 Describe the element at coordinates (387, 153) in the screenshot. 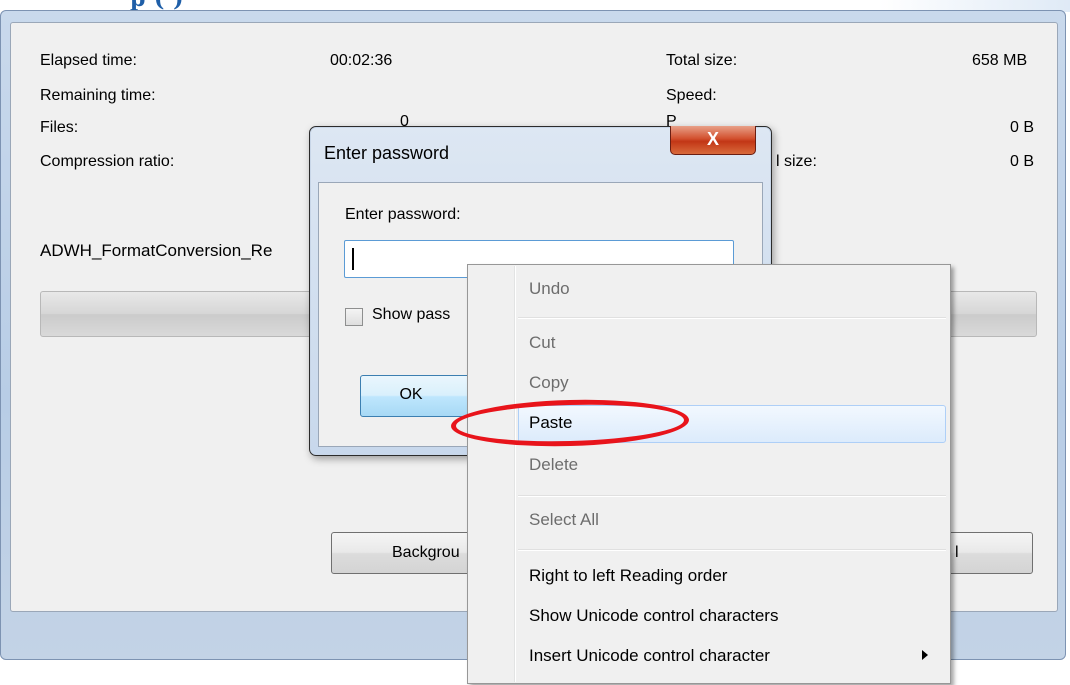

I see `dialog-title: Enter password` at that location.